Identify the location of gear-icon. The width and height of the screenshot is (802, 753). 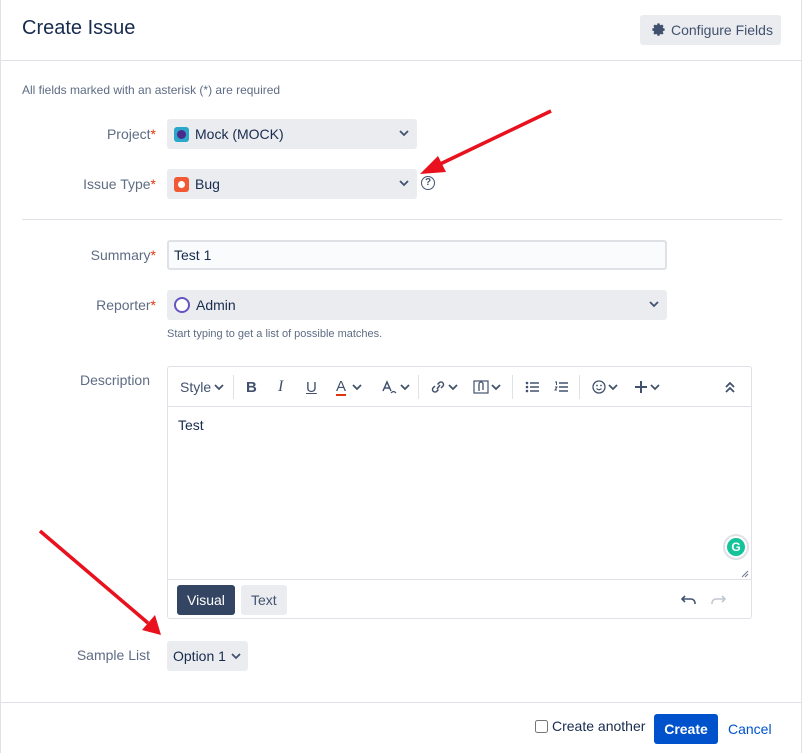
(658, 29).